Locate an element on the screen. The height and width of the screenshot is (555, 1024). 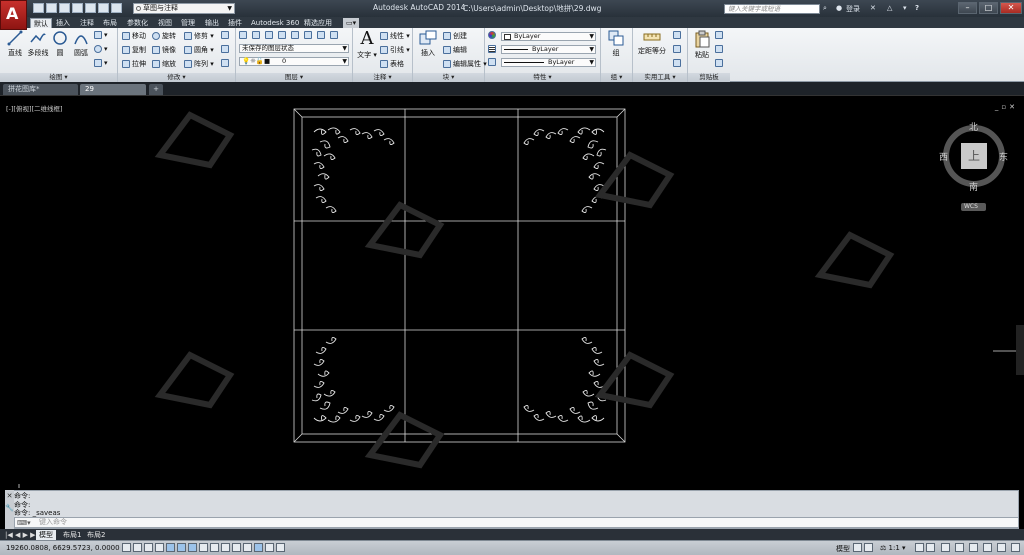
viewcube-top-face: 上 is located at coordinates (974, 156).